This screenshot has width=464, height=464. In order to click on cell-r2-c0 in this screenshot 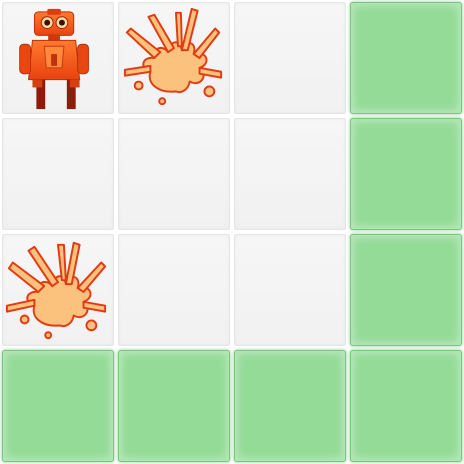, I will do `click(58, 290)`.